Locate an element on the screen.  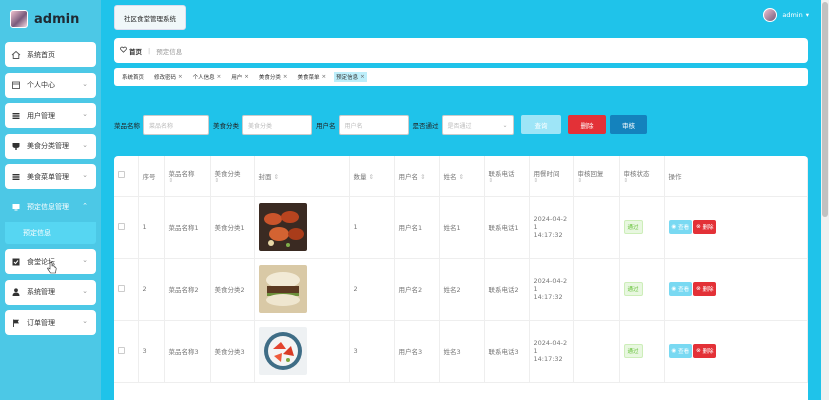
tab-label: 修改密码 is located at coordinates (165, 78).